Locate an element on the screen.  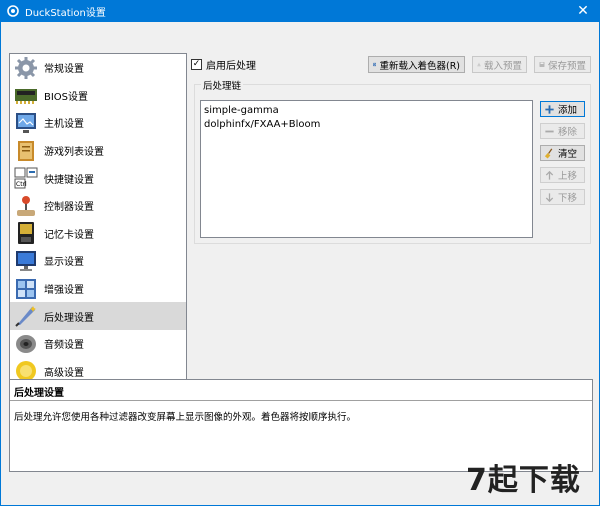
description-title: 后处理设置 is located at coordinates (39, 393).